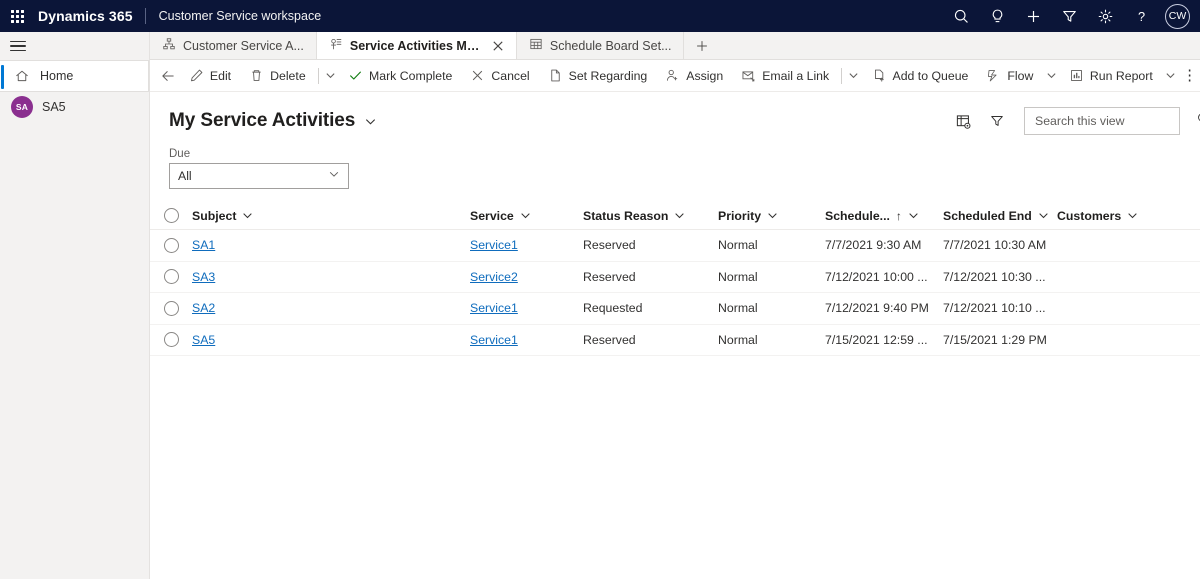 The image size is (1200, 579). I want to click on run-report-button: Run Report, so click(1111, 76).